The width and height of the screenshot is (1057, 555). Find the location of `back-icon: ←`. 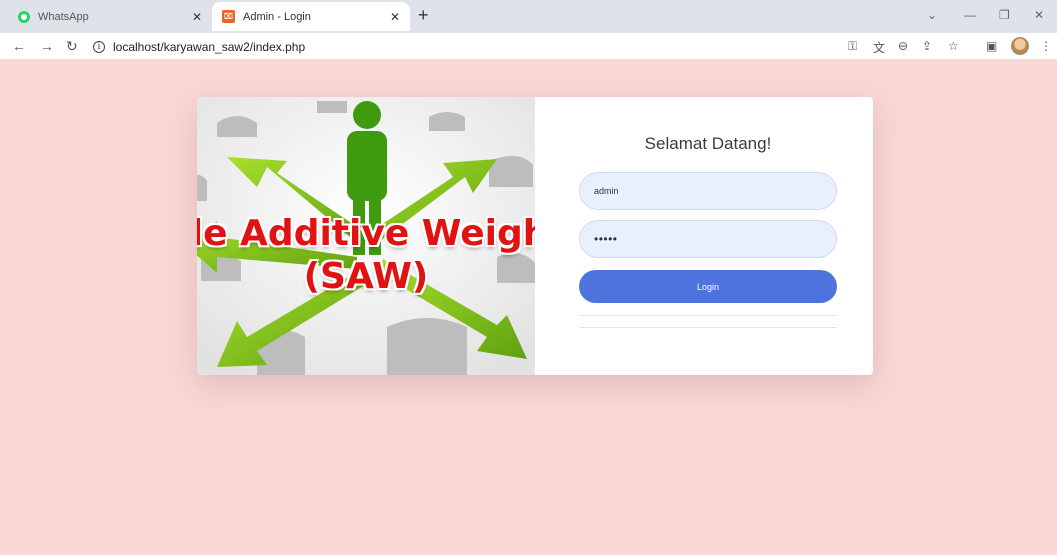

back-icon: ← is located at coordinates (19, 46).